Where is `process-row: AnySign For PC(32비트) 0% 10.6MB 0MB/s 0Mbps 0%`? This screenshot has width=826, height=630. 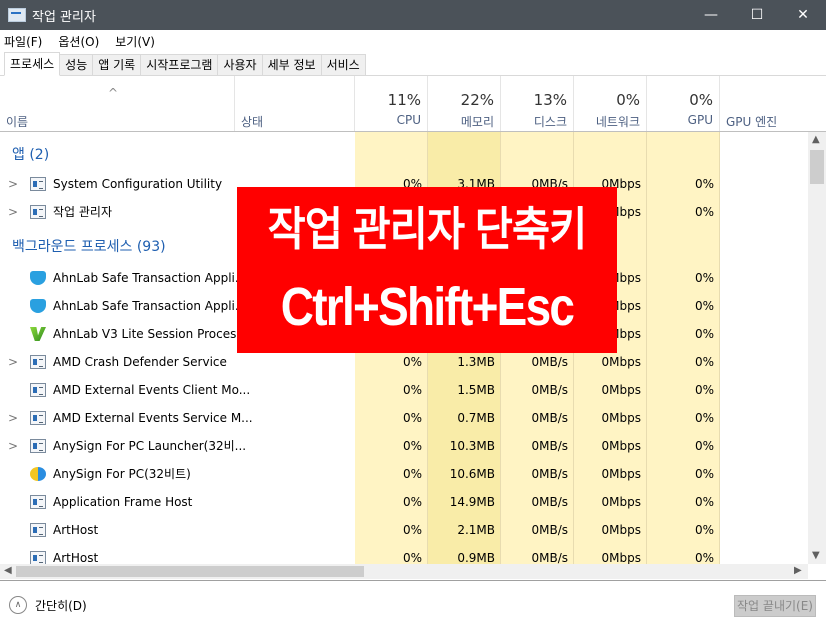 process-row: AnySign For PC(32비트) 0% 10.6MB 0MB/s 0Mbps 0% is located at coordinates (404, 474).